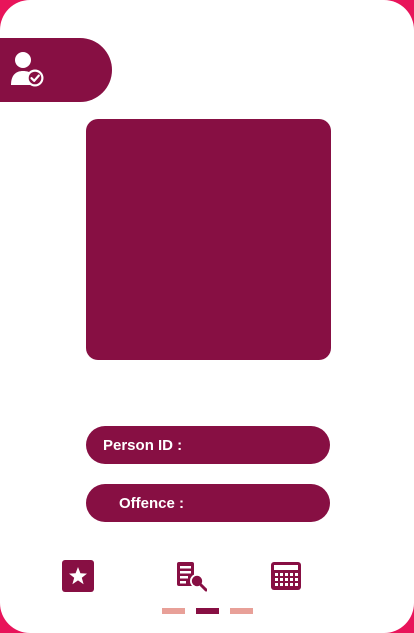 The height and width of the screenshot is (633, 414). Describe the element at coordinates (208, 445) in the screenshot. I see `person-id-field: Person ID :` at that location.